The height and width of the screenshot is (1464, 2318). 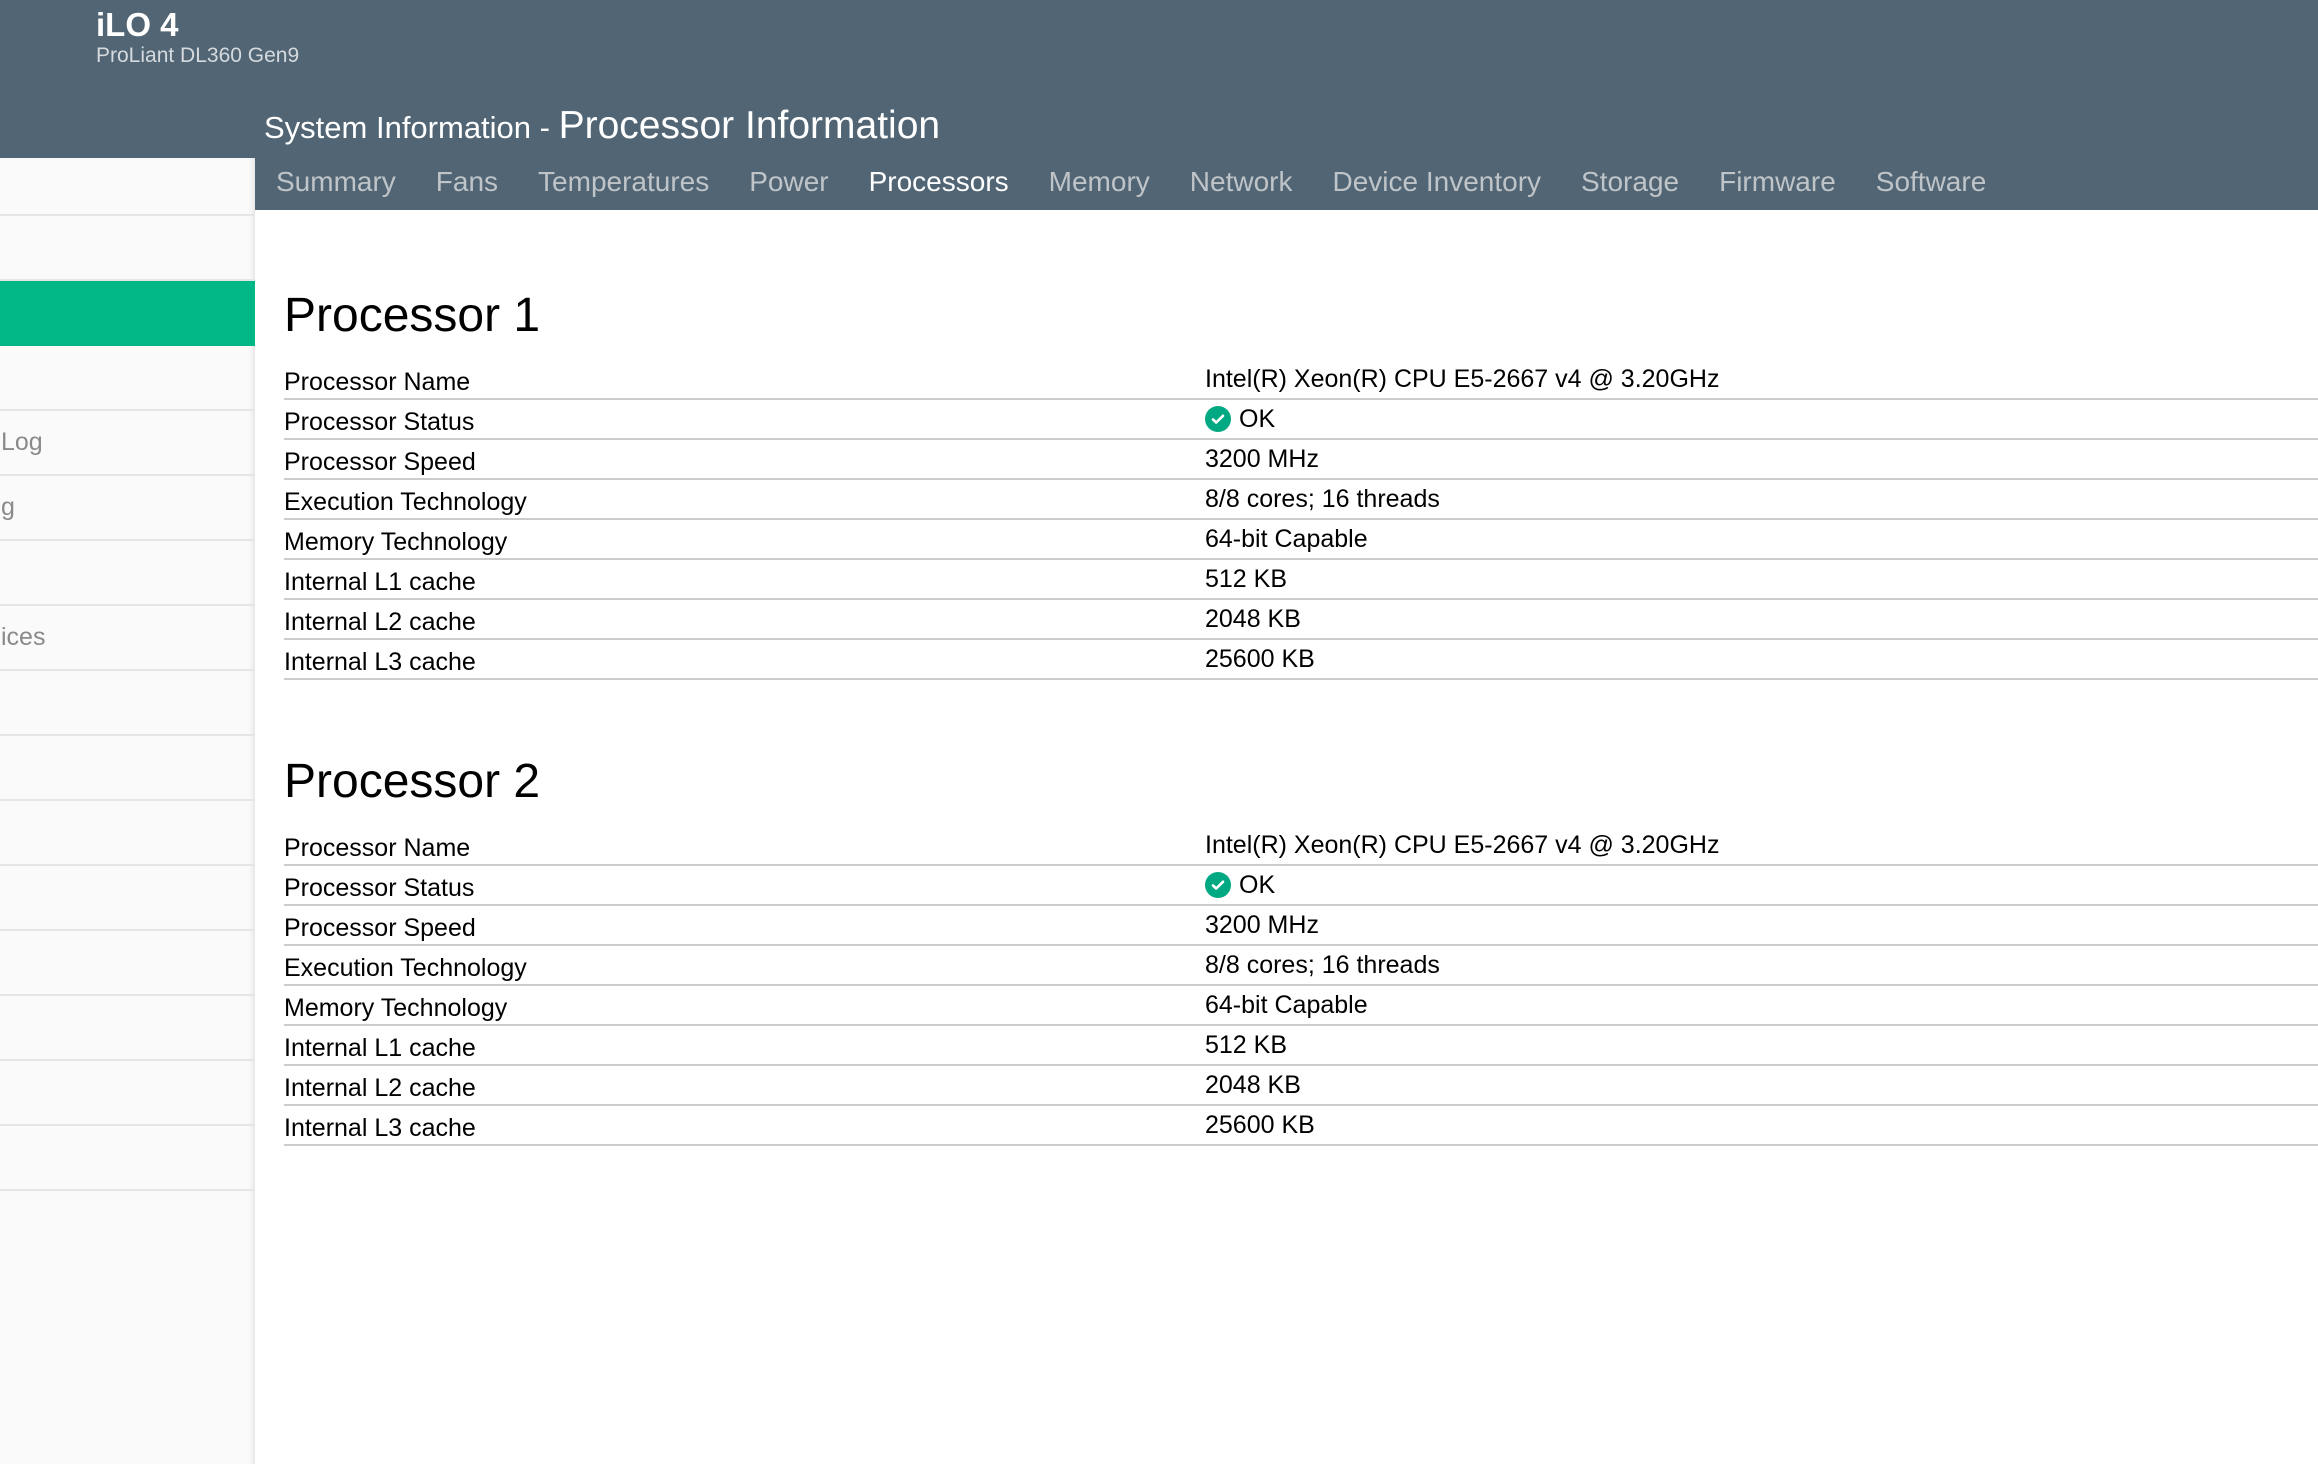 What do you see at coordinates (939, 182) in the screenshot?
I see `tab-processors: Processors` at bounding box center [939, 182].